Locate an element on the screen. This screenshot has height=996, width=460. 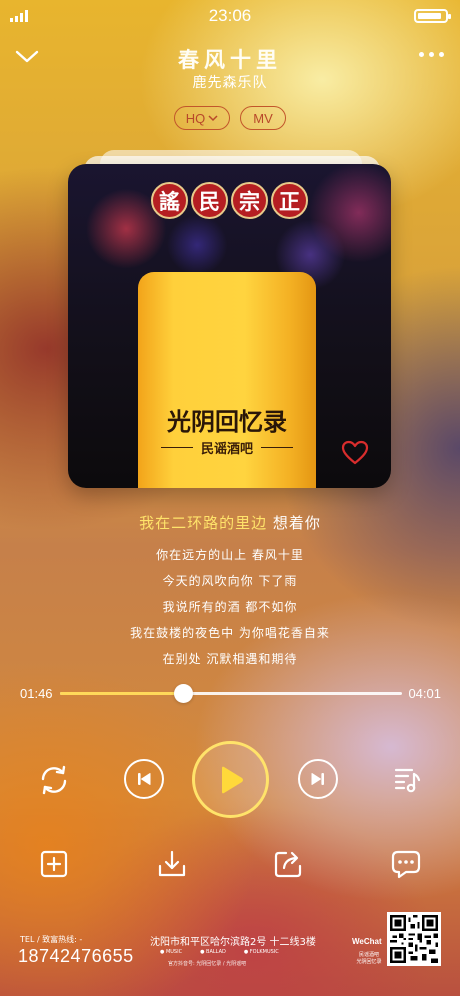
download-icon is located at coordinates (172, 864).